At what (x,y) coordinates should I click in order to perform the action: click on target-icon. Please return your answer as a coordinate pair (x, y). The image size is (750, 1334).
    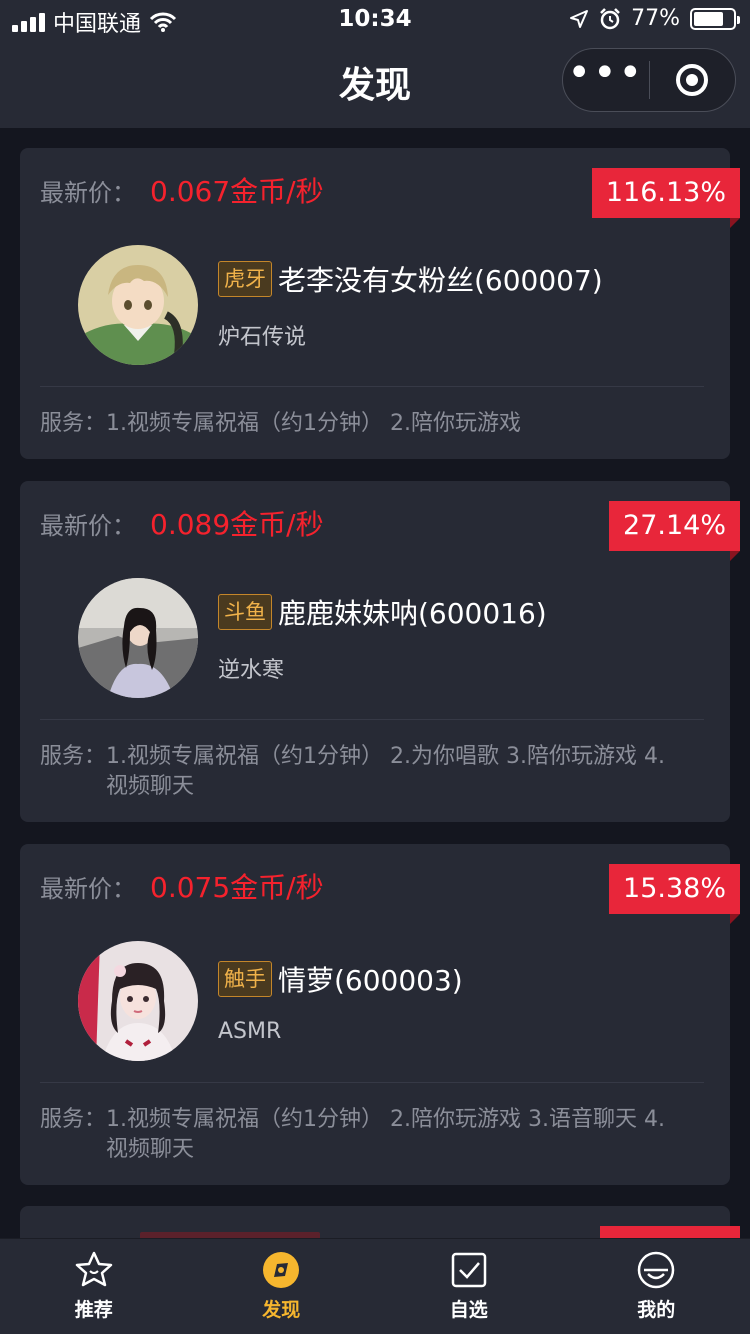
    Looking at the image, I should click on (692, 80).